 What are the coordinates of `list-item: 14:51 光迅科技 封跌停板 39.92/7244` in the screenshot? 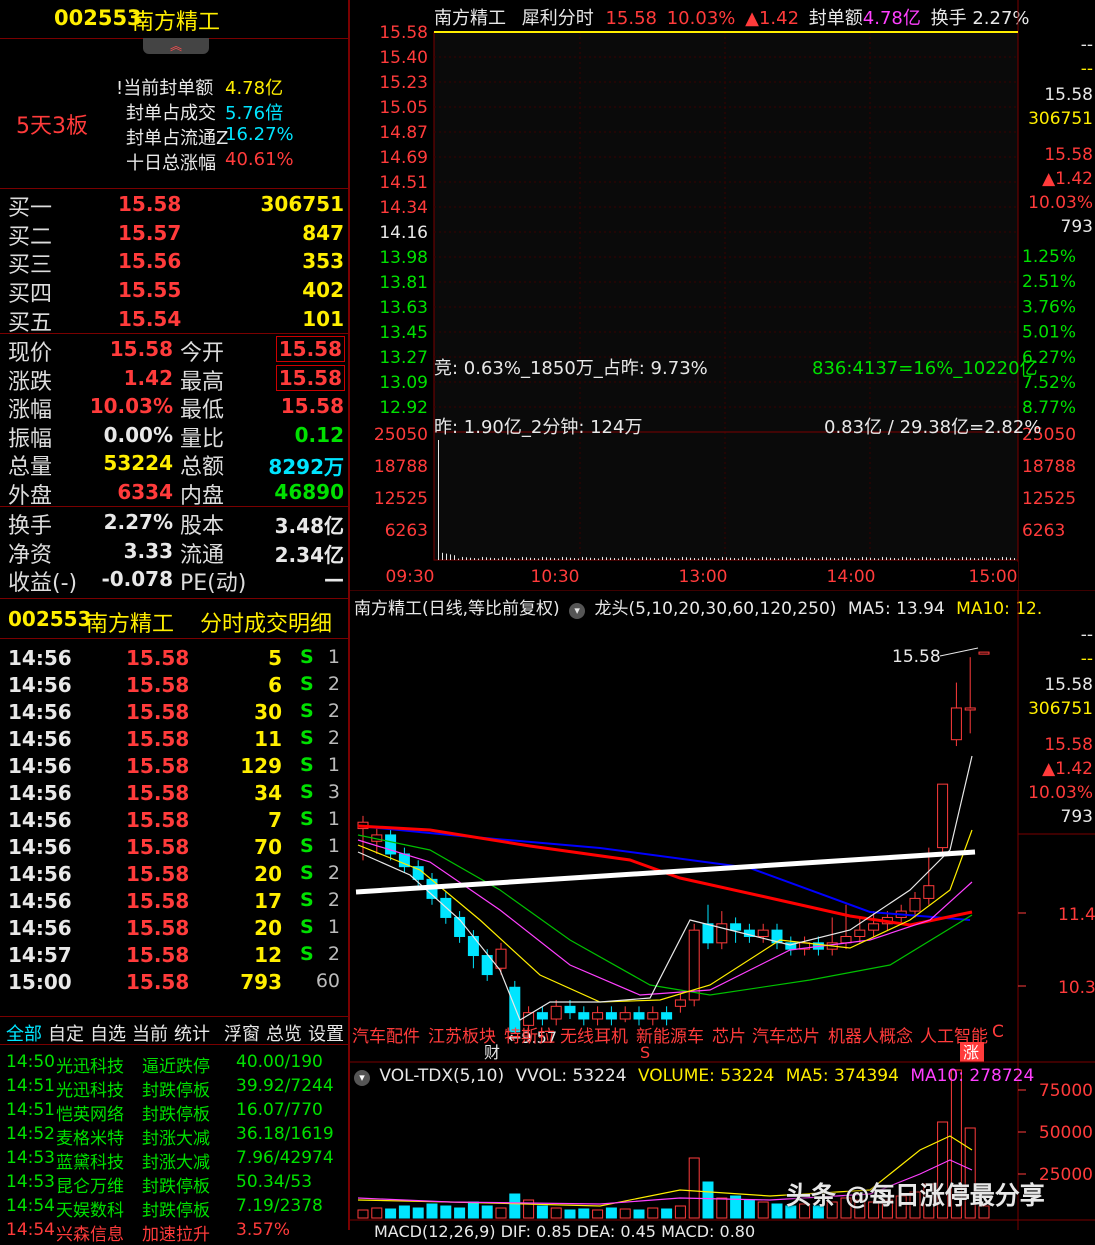 It's located at (174, 1088).